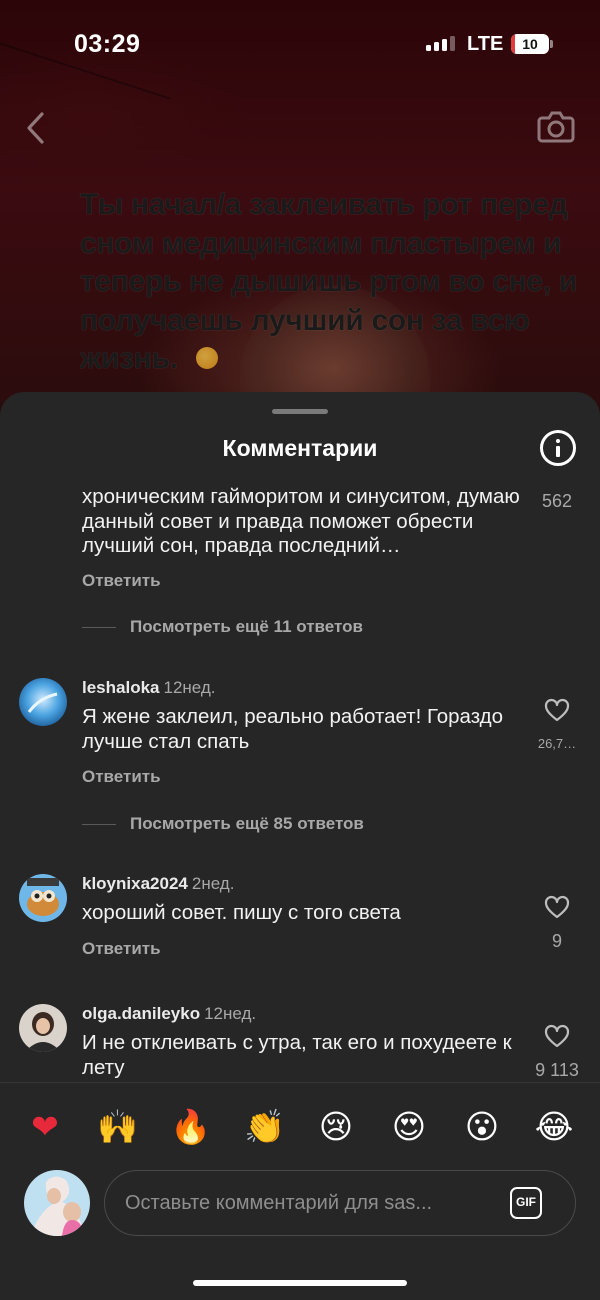  I want to click on chevron-left-icon, so click(39, 128).